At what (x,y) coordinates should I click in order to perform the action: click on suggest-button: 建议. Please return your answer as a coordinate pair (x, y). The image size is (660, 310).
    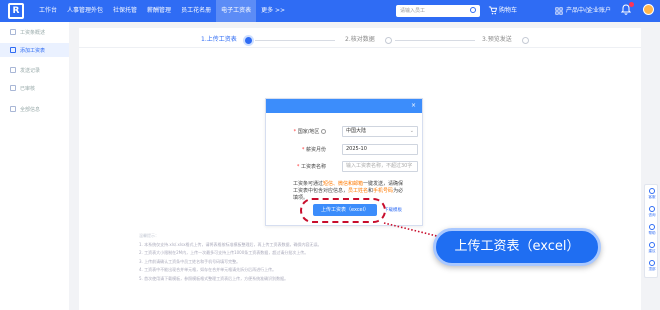
    Looking at the image, I should click on (652, 250).